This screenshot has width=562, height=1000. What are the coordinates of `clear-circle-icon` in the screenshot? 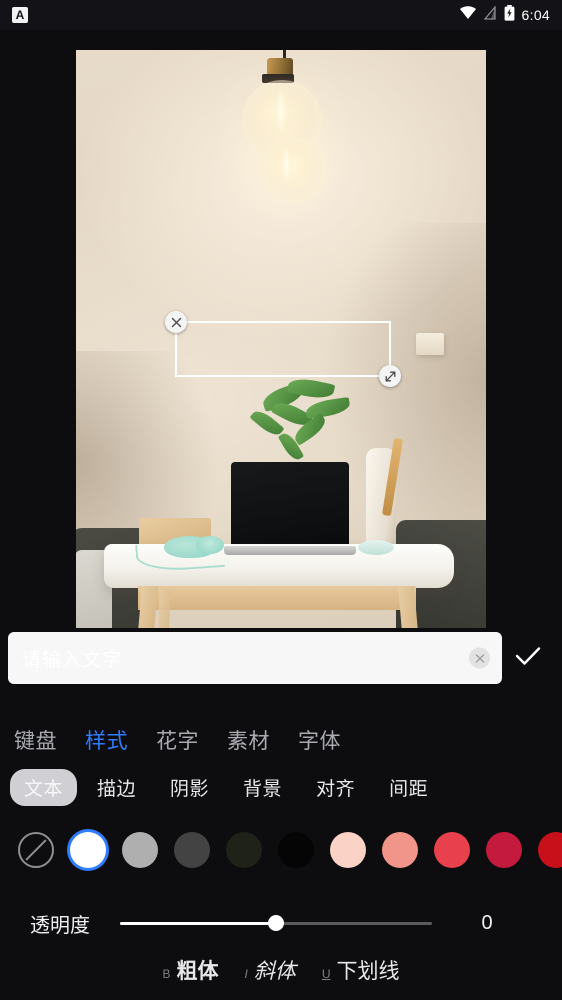 It's located at (479, 658).